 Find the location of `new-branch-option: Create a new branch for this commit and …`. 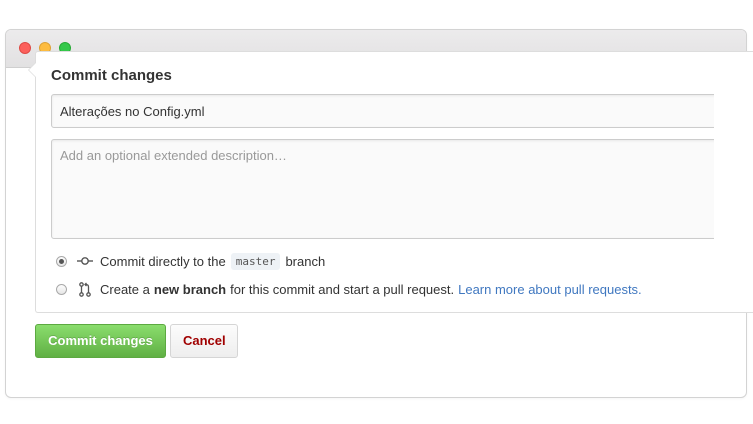

new-branch-option: Create a new branch for this commit and … is located at coordinates (349, 289).